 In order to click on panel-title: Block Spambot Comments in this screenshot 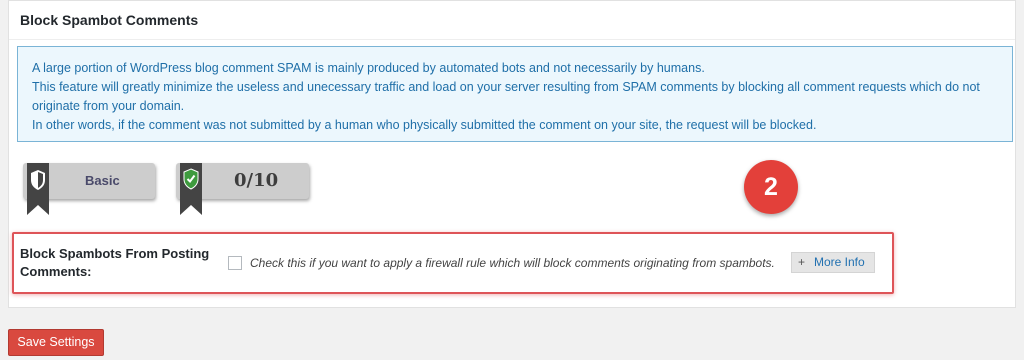, I will do `click(109, 20)`.